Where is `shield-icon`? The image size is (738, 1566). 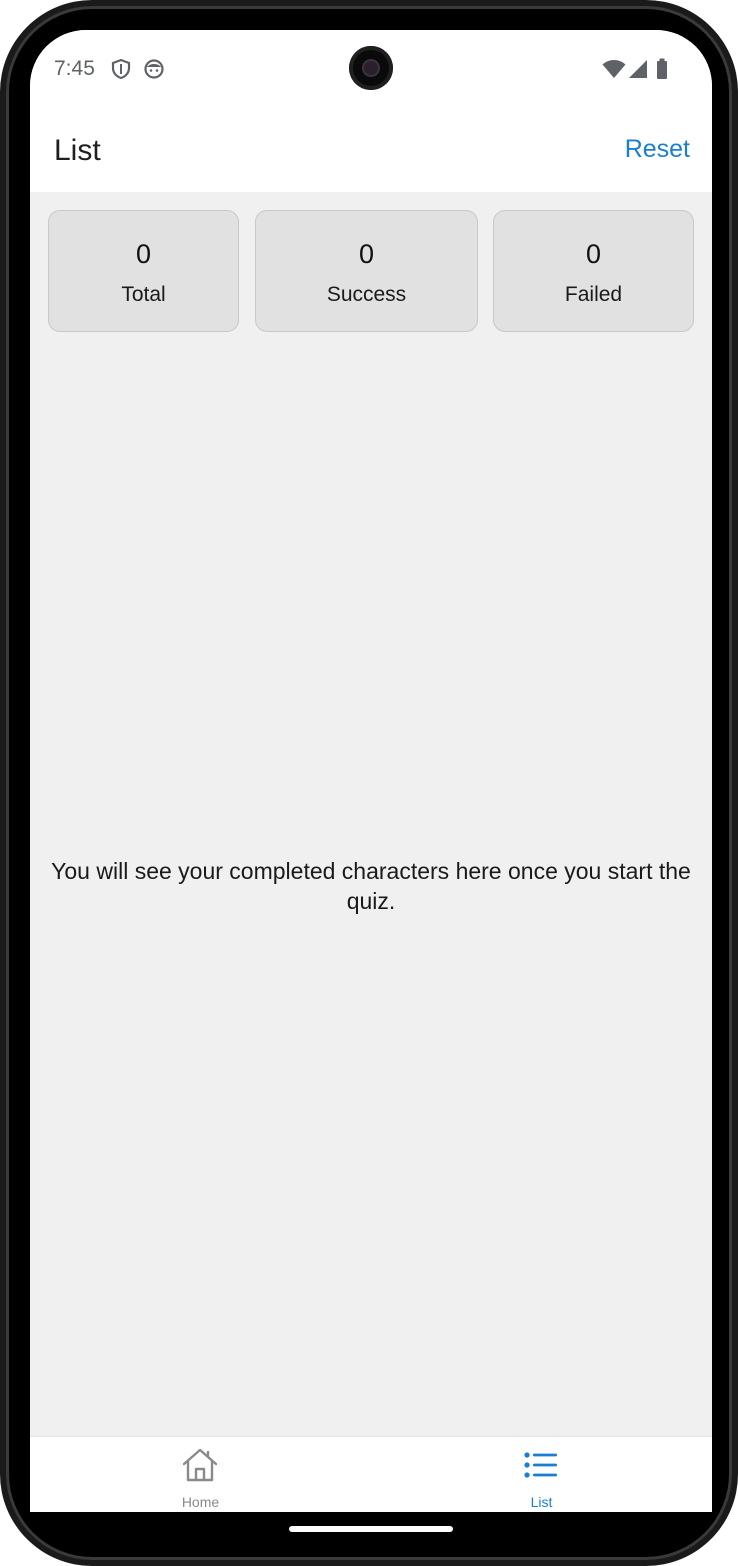
shield-icon is located at coordinates (121, 71).